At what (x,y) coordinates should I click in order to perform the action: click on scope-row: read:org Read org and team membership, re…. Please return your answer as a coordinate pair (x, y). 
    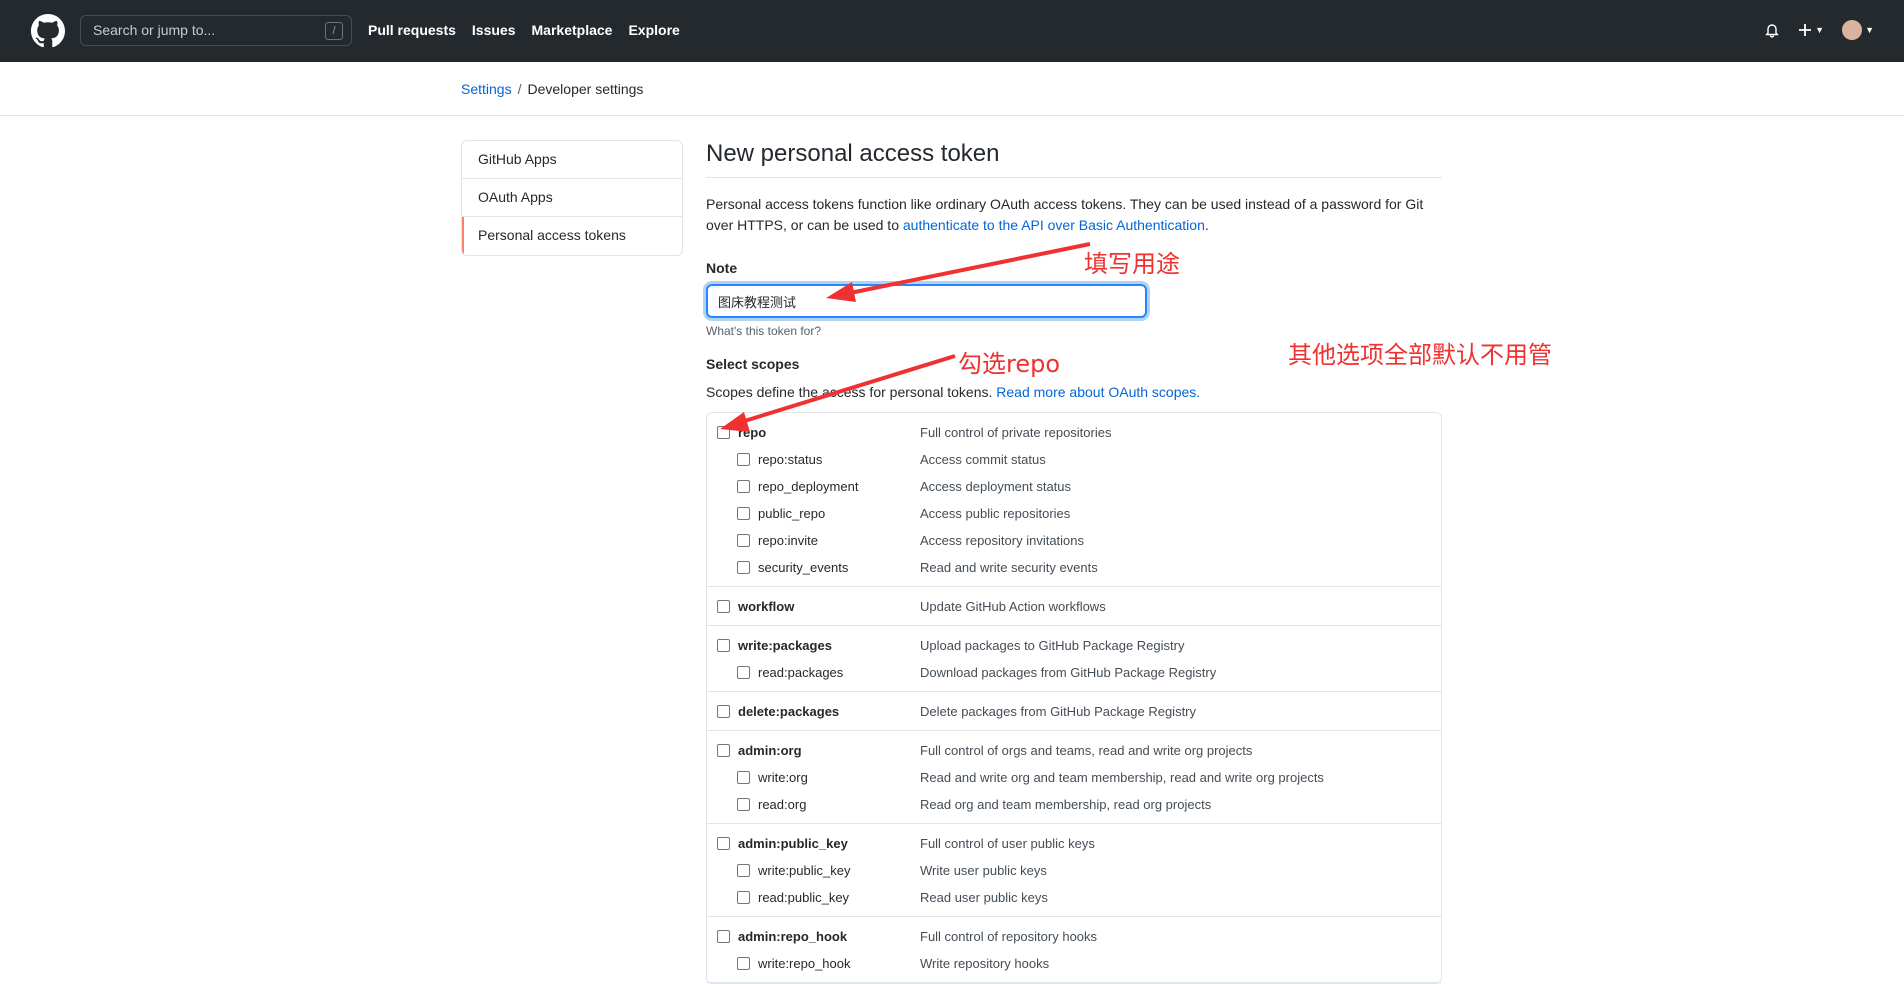
    Looking at the image, I should click on (1074, 804).